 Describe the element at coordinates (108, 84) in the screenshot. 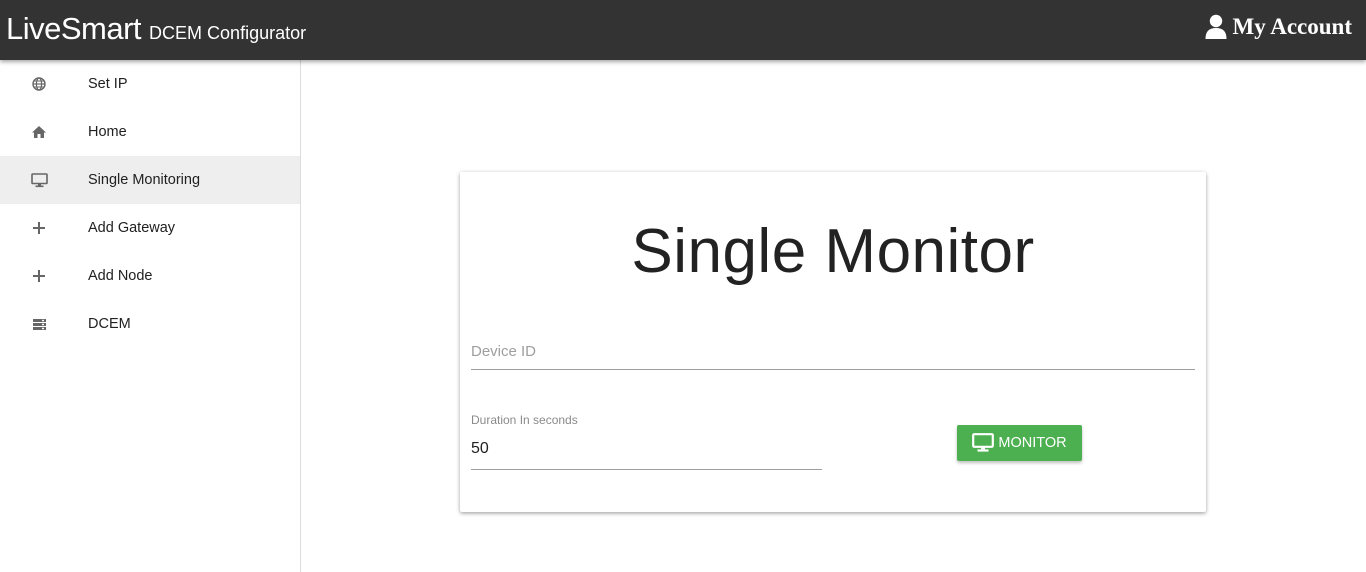

I see `sidebar-item-label: Set IP` at that location.